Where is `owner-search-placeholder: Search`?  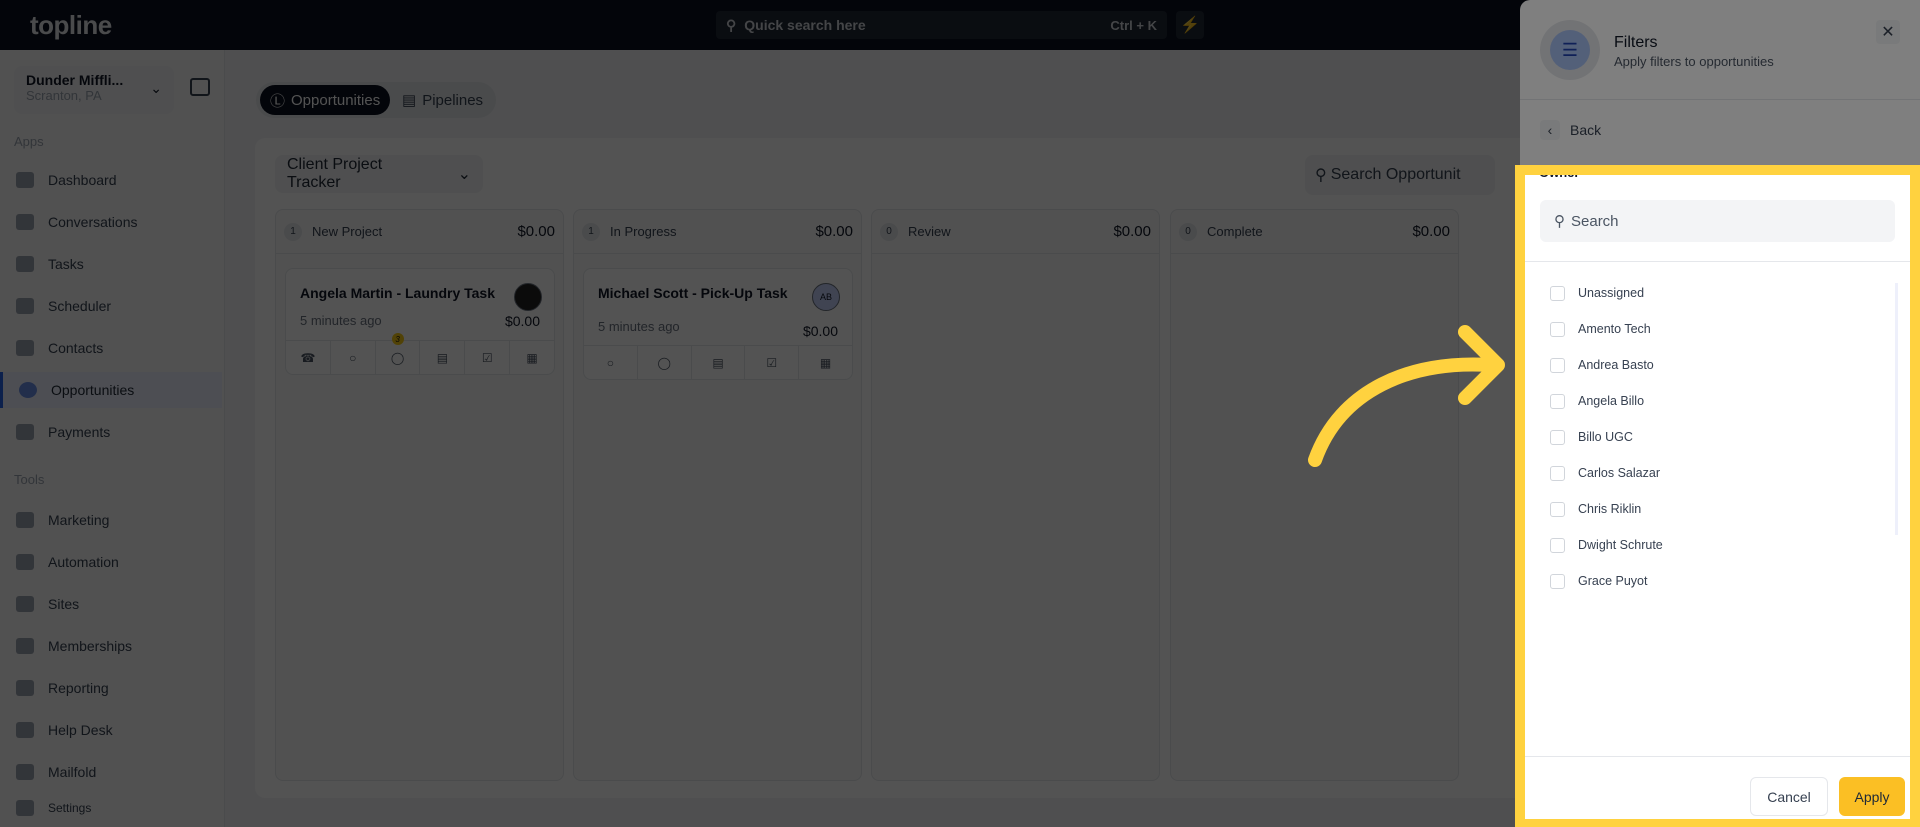
owner-search-placeholder: Search is located at coordinates (1595, 221).